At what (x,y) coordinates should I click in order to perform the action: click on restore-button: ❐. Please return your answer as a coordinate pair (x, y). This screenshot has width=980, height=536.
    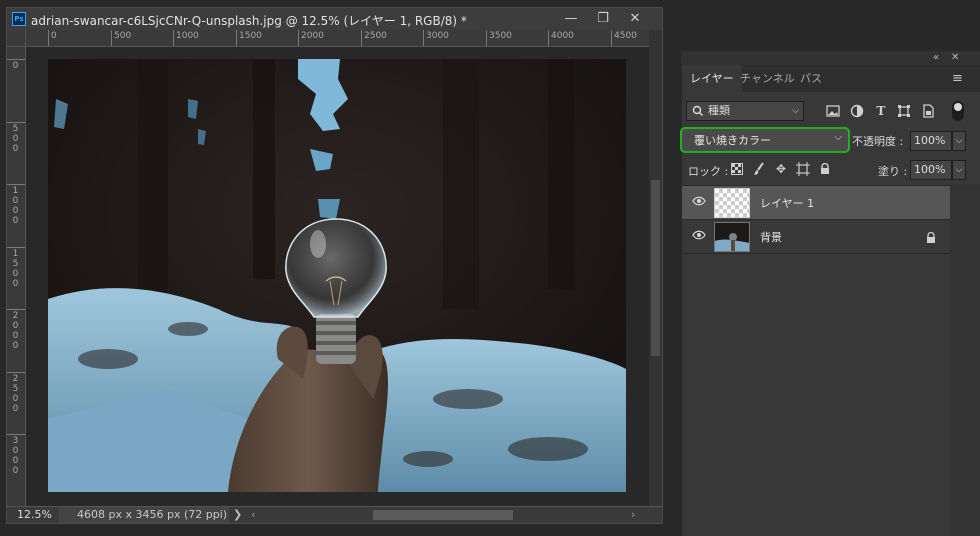
    Looking at the image, I should click on (603, 19).